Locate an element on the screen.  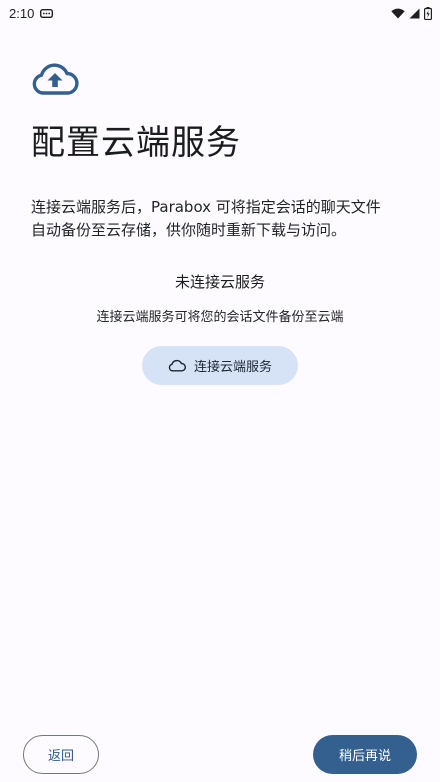
page-title: 配置云端服务 is located at coordinates (136, 143).